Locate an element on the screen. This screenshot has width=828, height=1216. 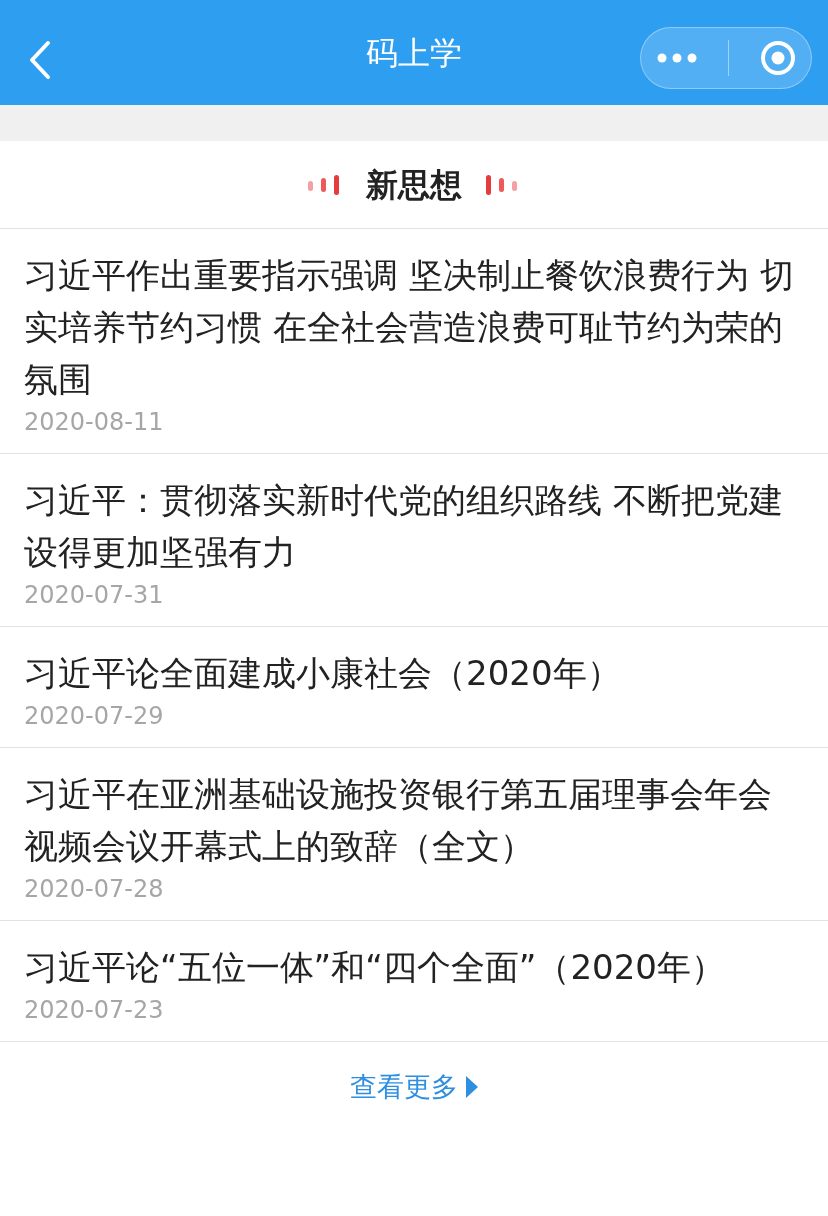
article-date: 2020-07-29 is located at coordinates (94, 716).